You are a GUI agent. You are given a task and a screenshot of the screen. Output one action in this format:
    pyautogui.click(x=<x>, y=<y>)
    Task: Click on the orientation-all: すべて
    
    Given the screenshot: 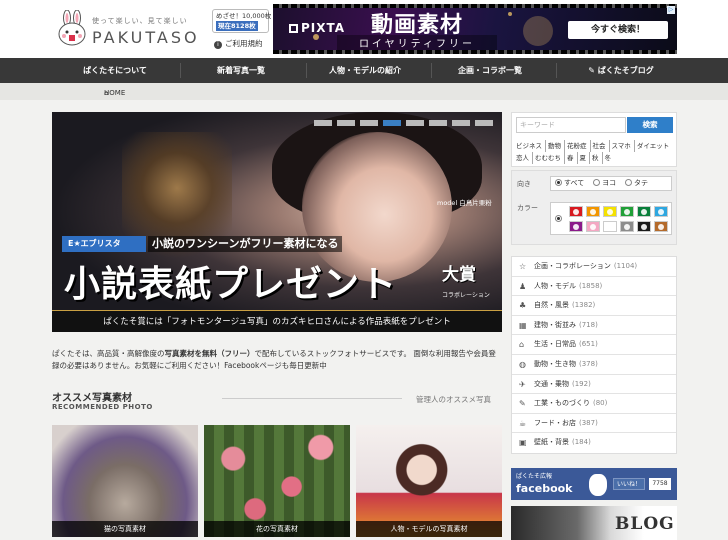 What is the action you would take?
    pyautogui.click(x=569, y=183)
    